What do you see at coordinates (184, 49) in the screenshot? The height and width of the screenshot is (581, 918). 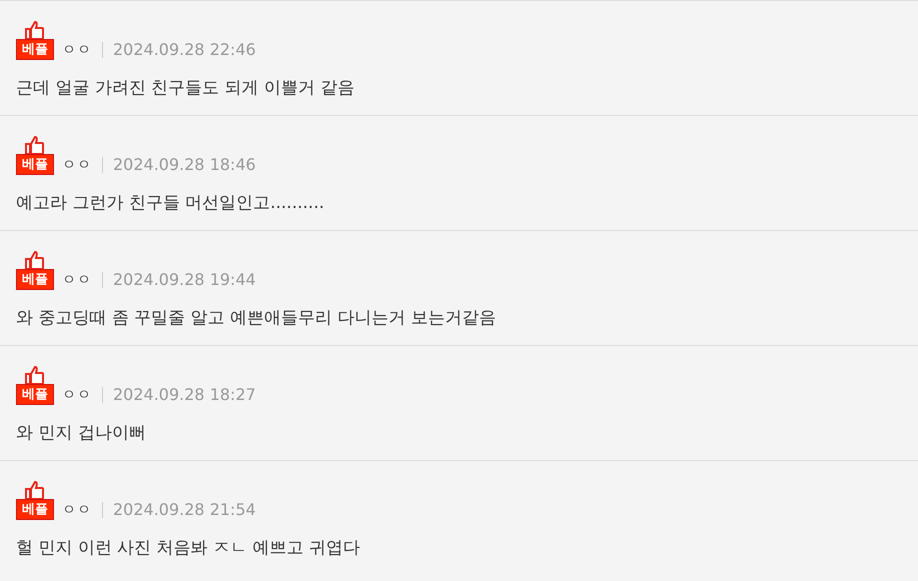 I see `comment-date: 2024.09.28 22:46` at bounding box center [184, 49].